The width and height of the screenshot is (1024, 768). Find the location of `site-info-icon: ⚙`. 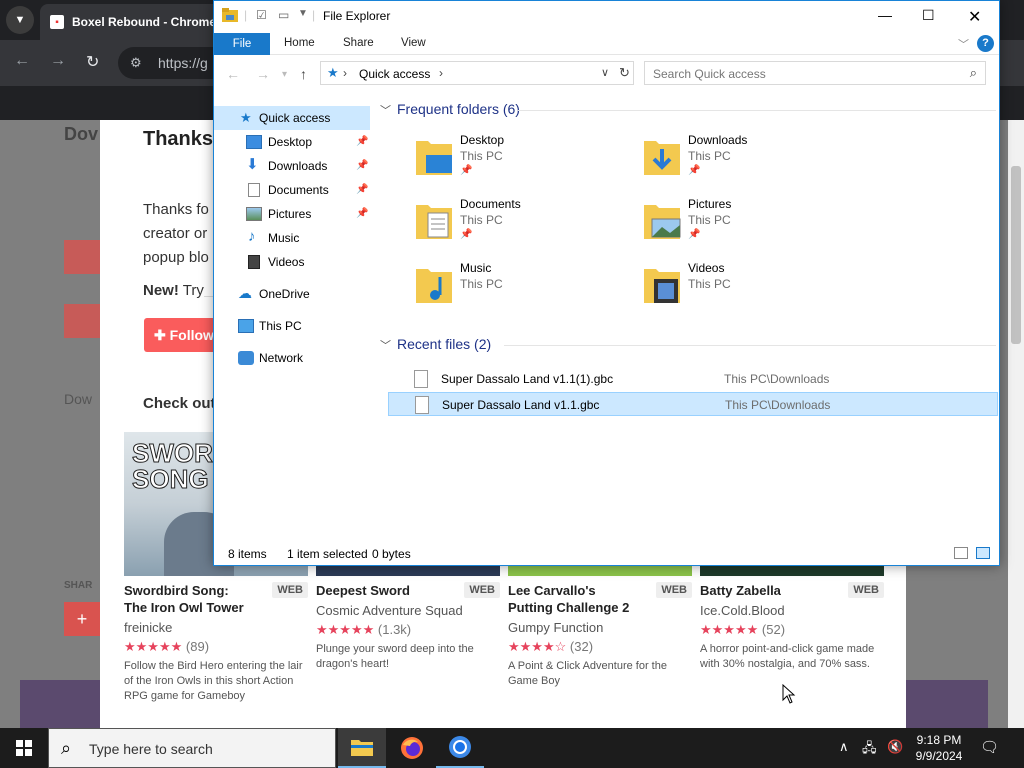

site-info-icon: ⚙ is located at coordinates (136, 63).